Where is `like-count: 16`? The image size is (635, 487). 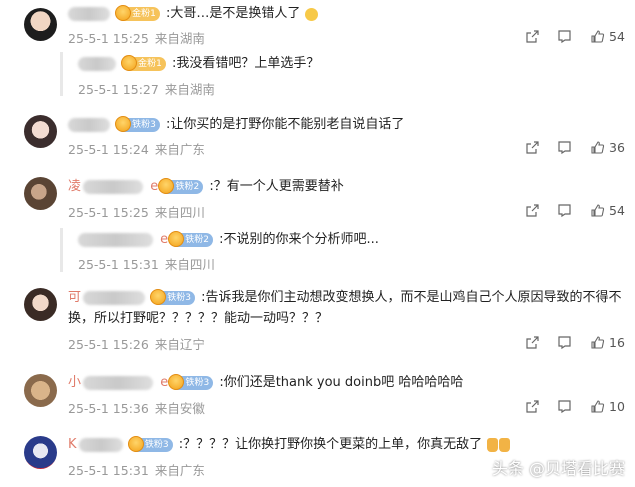 like-count: 16 is located at coordinates (617, 342).